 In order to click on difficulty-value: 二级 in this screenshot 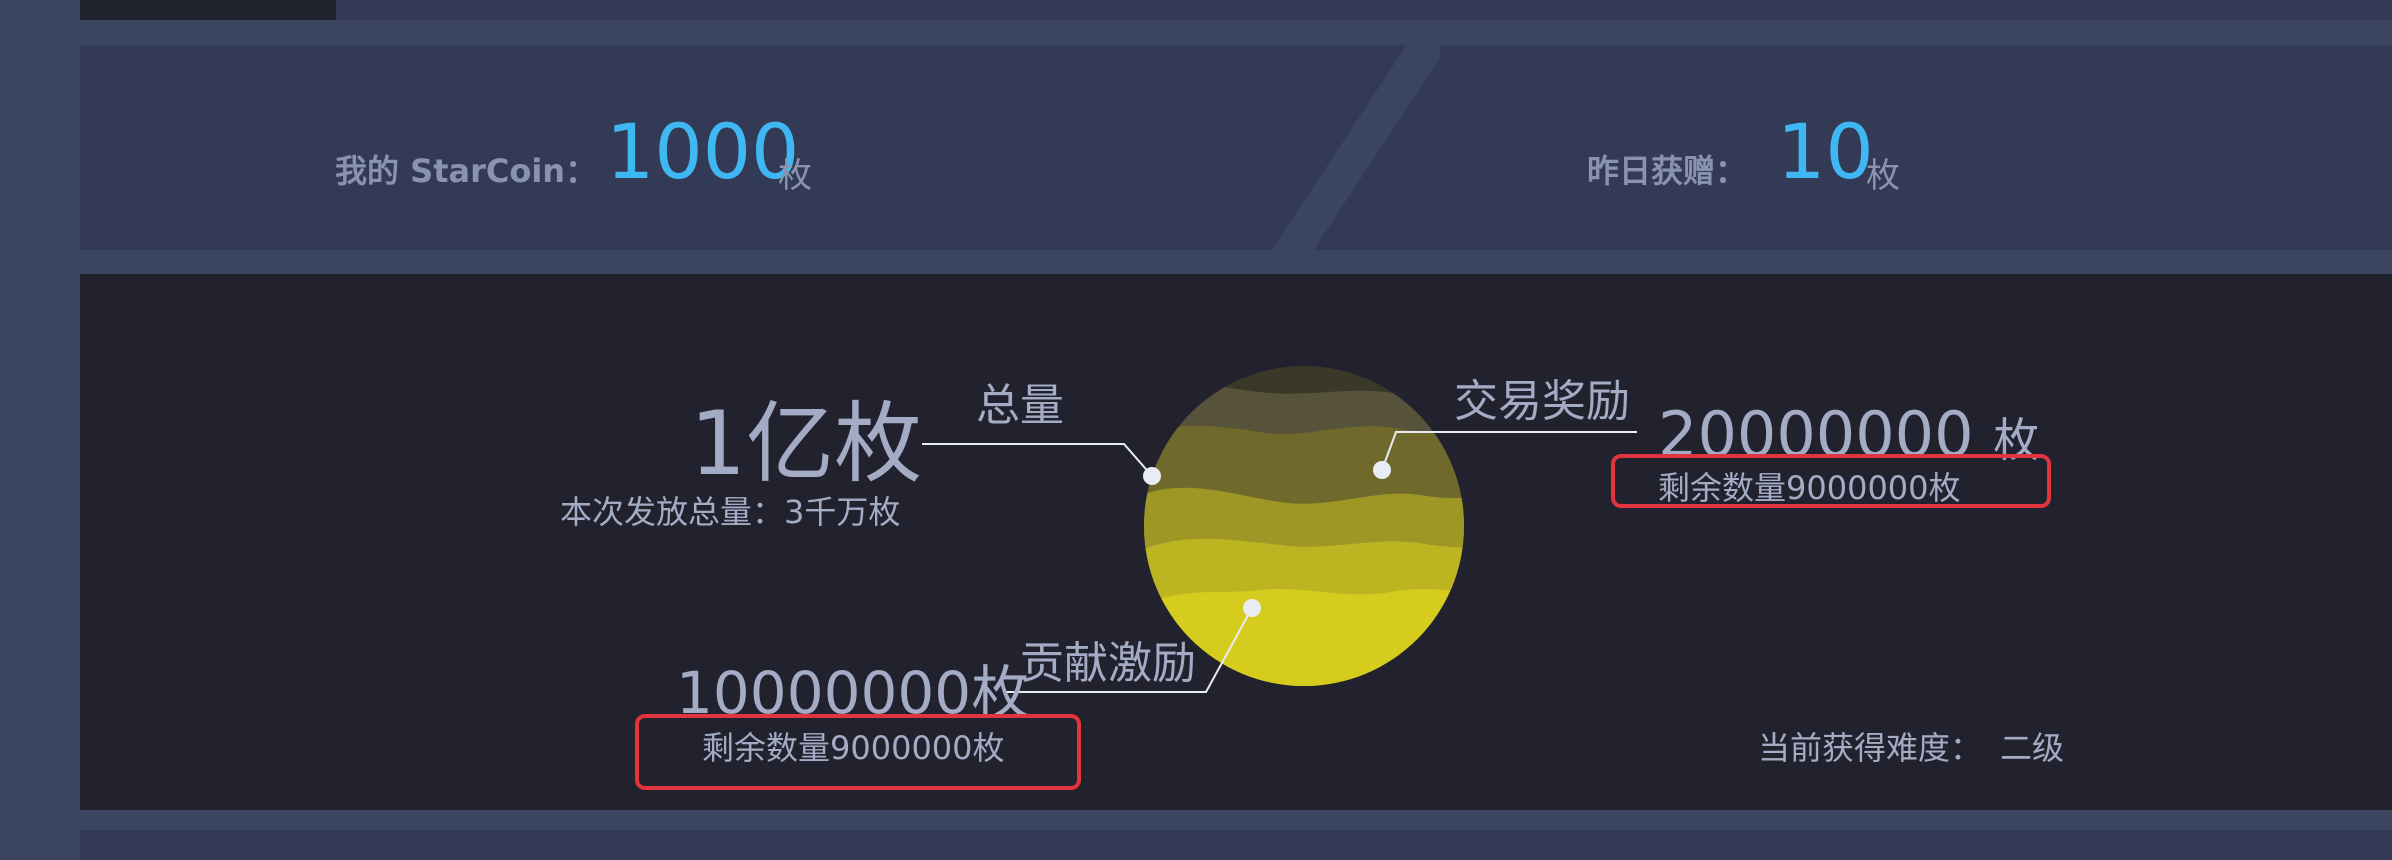, I will do `click(2032, 748)`.